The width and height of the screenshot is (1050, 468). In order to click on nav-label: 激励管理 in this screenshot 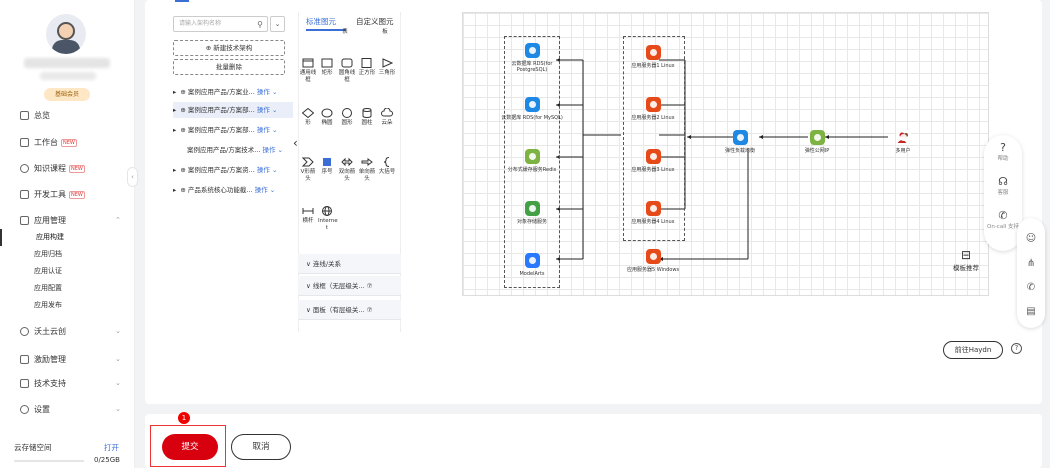, I will do `click(50, 359)`.